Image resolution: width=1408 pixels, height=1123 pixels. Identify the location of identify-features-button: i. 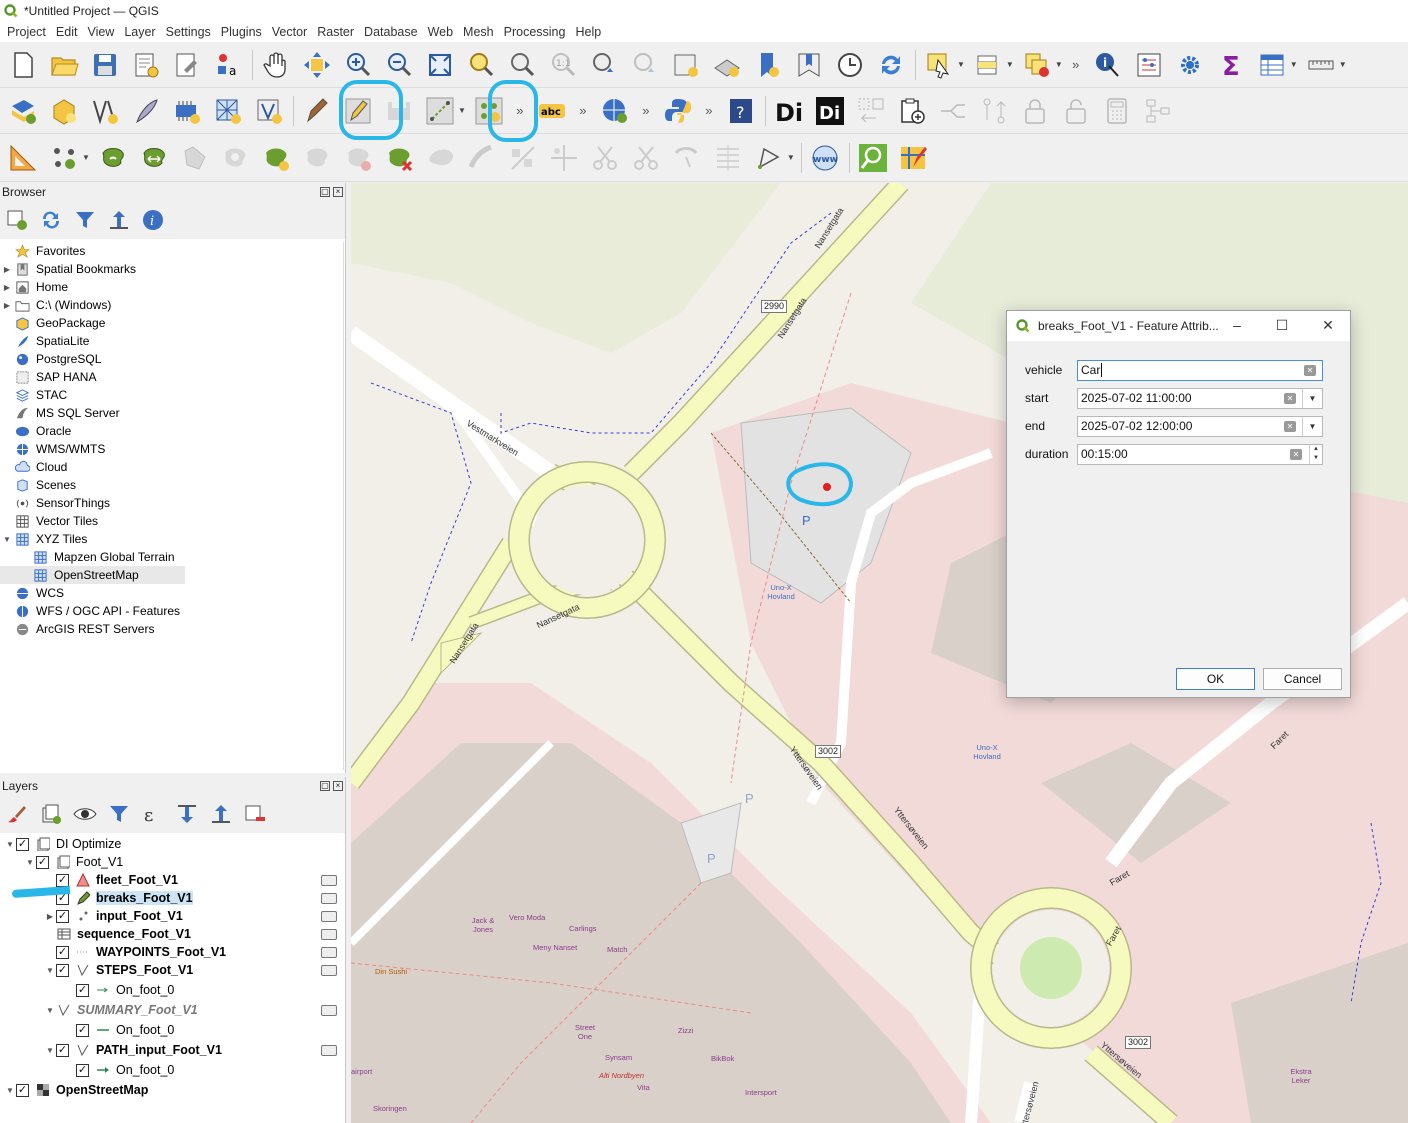
(1108, 65).